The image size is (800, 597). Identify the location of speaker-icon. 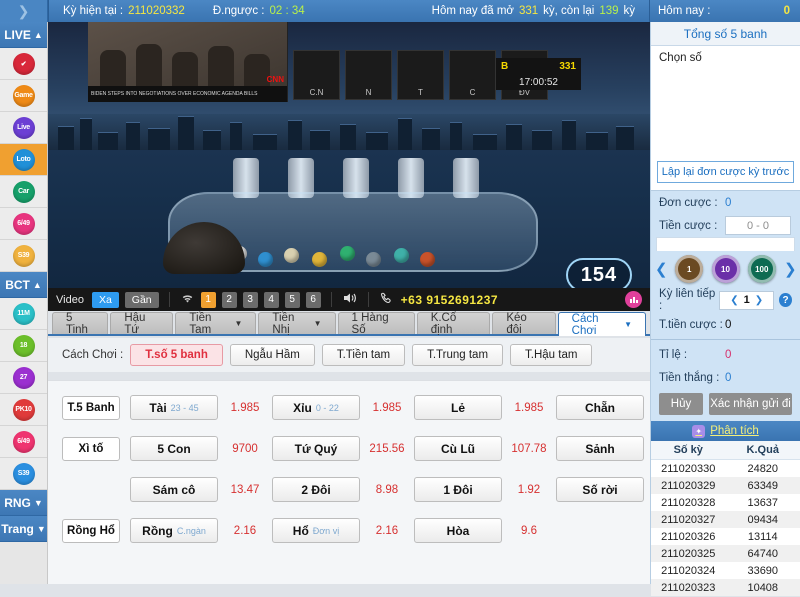
(350, 299).